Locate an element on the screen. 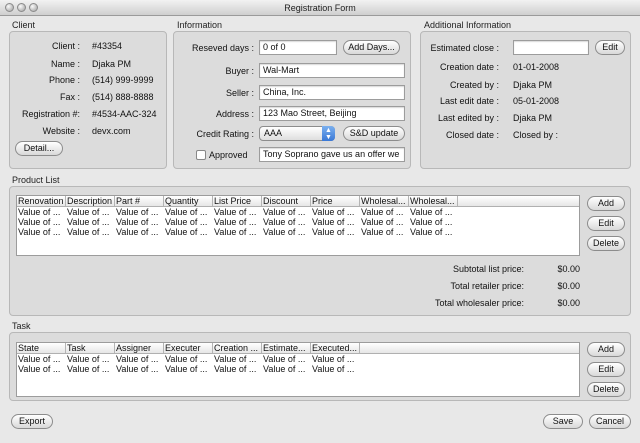 This screenshot has width=640, height=443. client-registration-value: #4534-AAC-324 is located at coordinates (124, 114).